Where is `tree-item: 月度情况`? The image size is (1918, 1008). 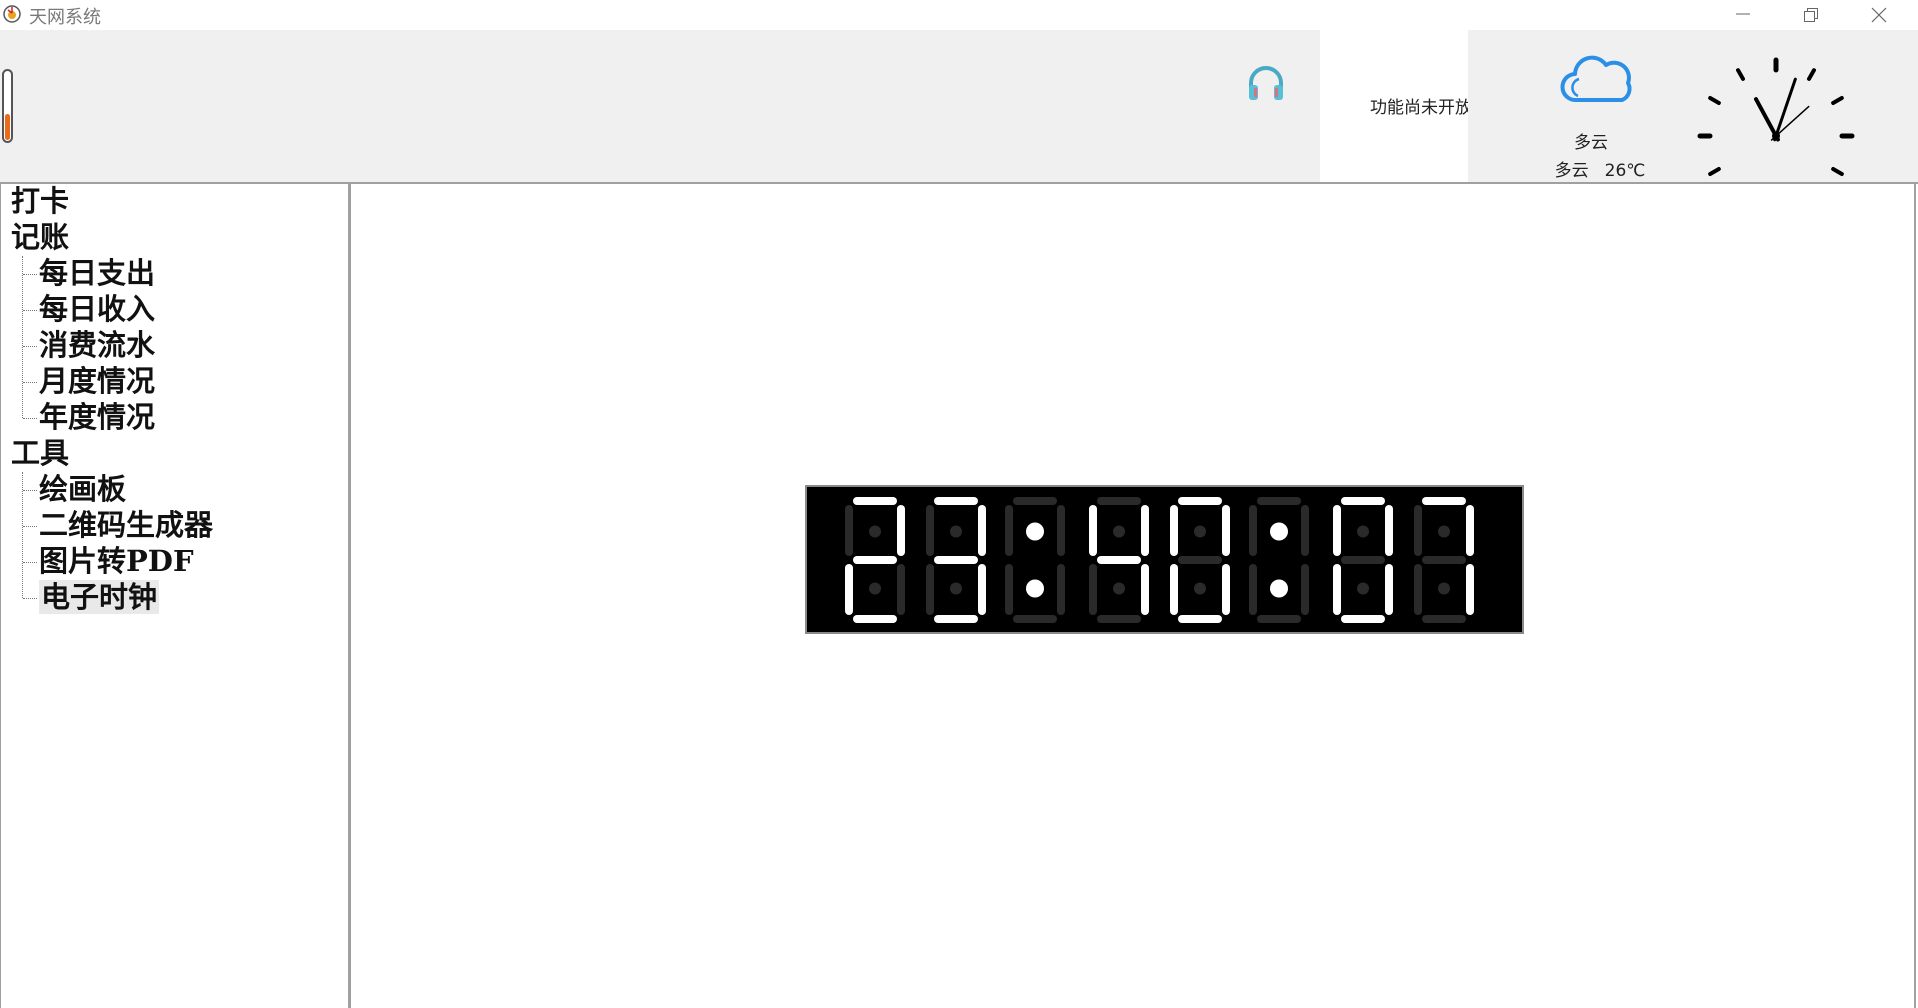
tree-item: 月度情况 is located at coordinates (97, 381).